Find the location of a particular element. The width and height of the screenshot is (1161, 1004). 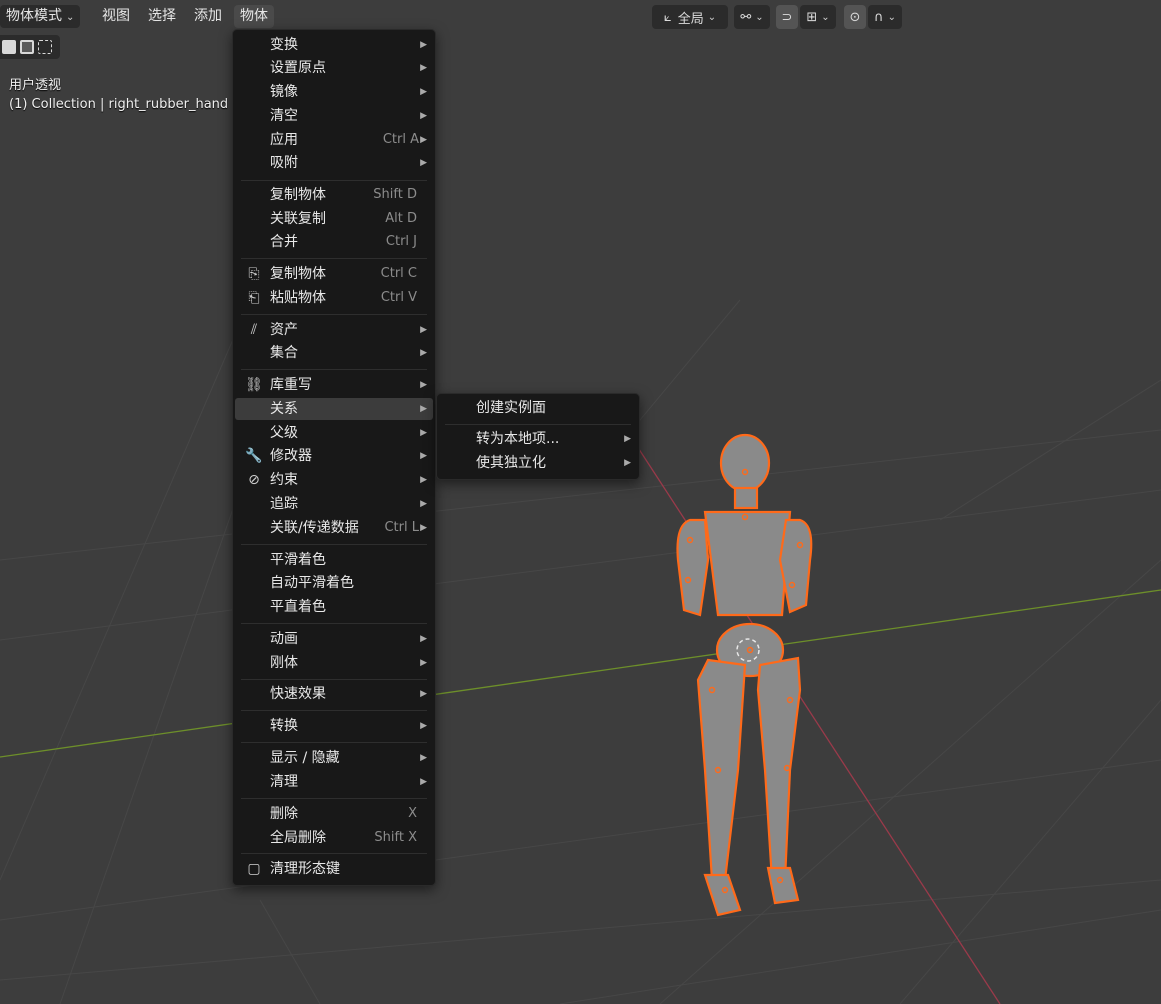

relations-menu-item: 创建实例面 is located at coordinates (538, 408).